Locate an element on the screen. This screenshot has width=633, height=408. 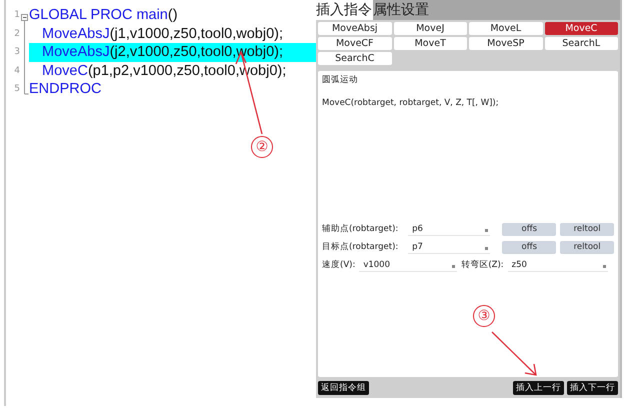
panel-title: 插入指令 is located at coordinates (344, 10).